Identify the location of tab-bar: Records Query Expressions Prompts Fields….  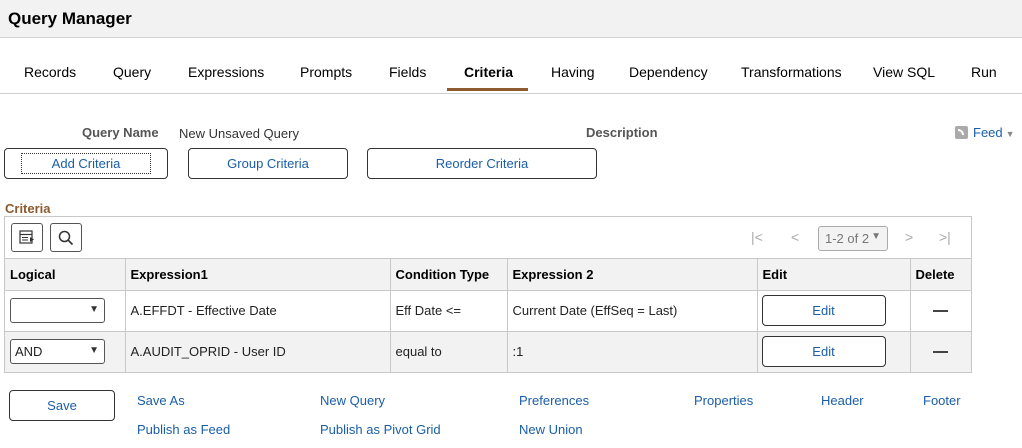
(511, 66).